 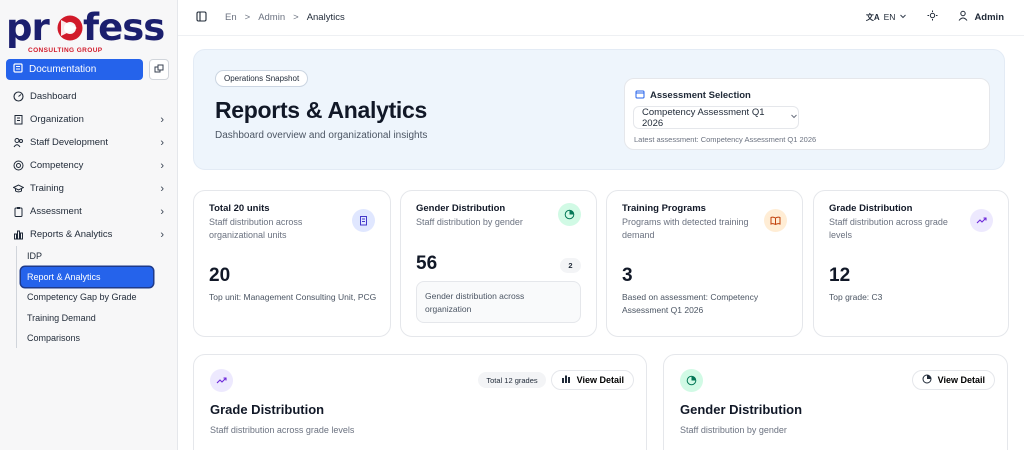 I want to click on card-value: 20, so click(x=220, y=275).